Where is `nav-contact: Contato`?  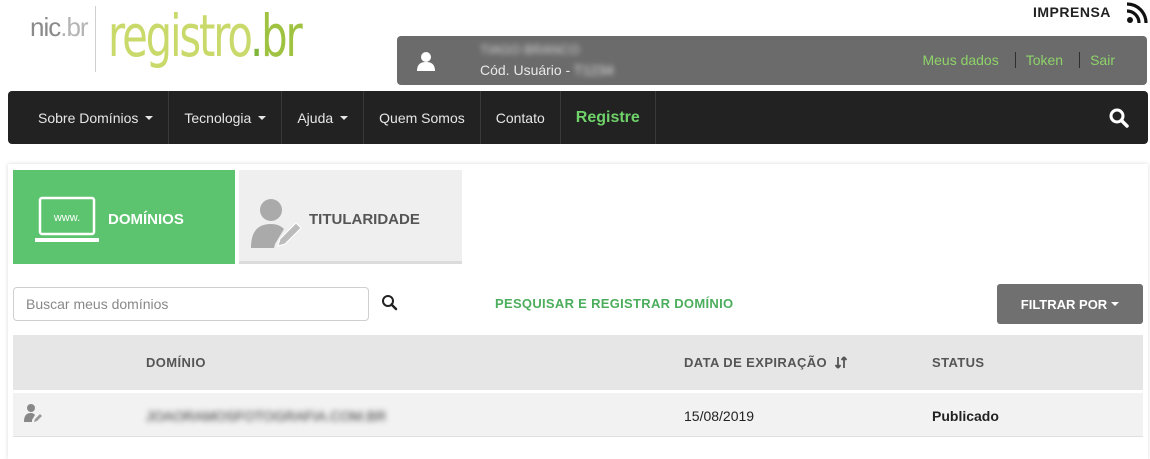
nav-contact: Contato is located at coordinates (521, 117).